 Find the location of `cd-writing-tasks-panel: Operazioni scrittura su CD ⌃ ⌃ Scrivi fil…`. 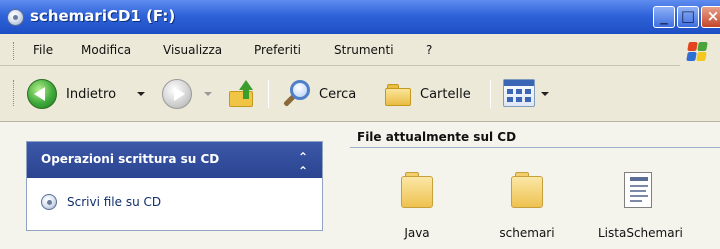

cd-writing-tasks-panel: Operazioni scrittura su CD ⌃ ⌃ Scrivi fil… is located at coordinates (174, 186).